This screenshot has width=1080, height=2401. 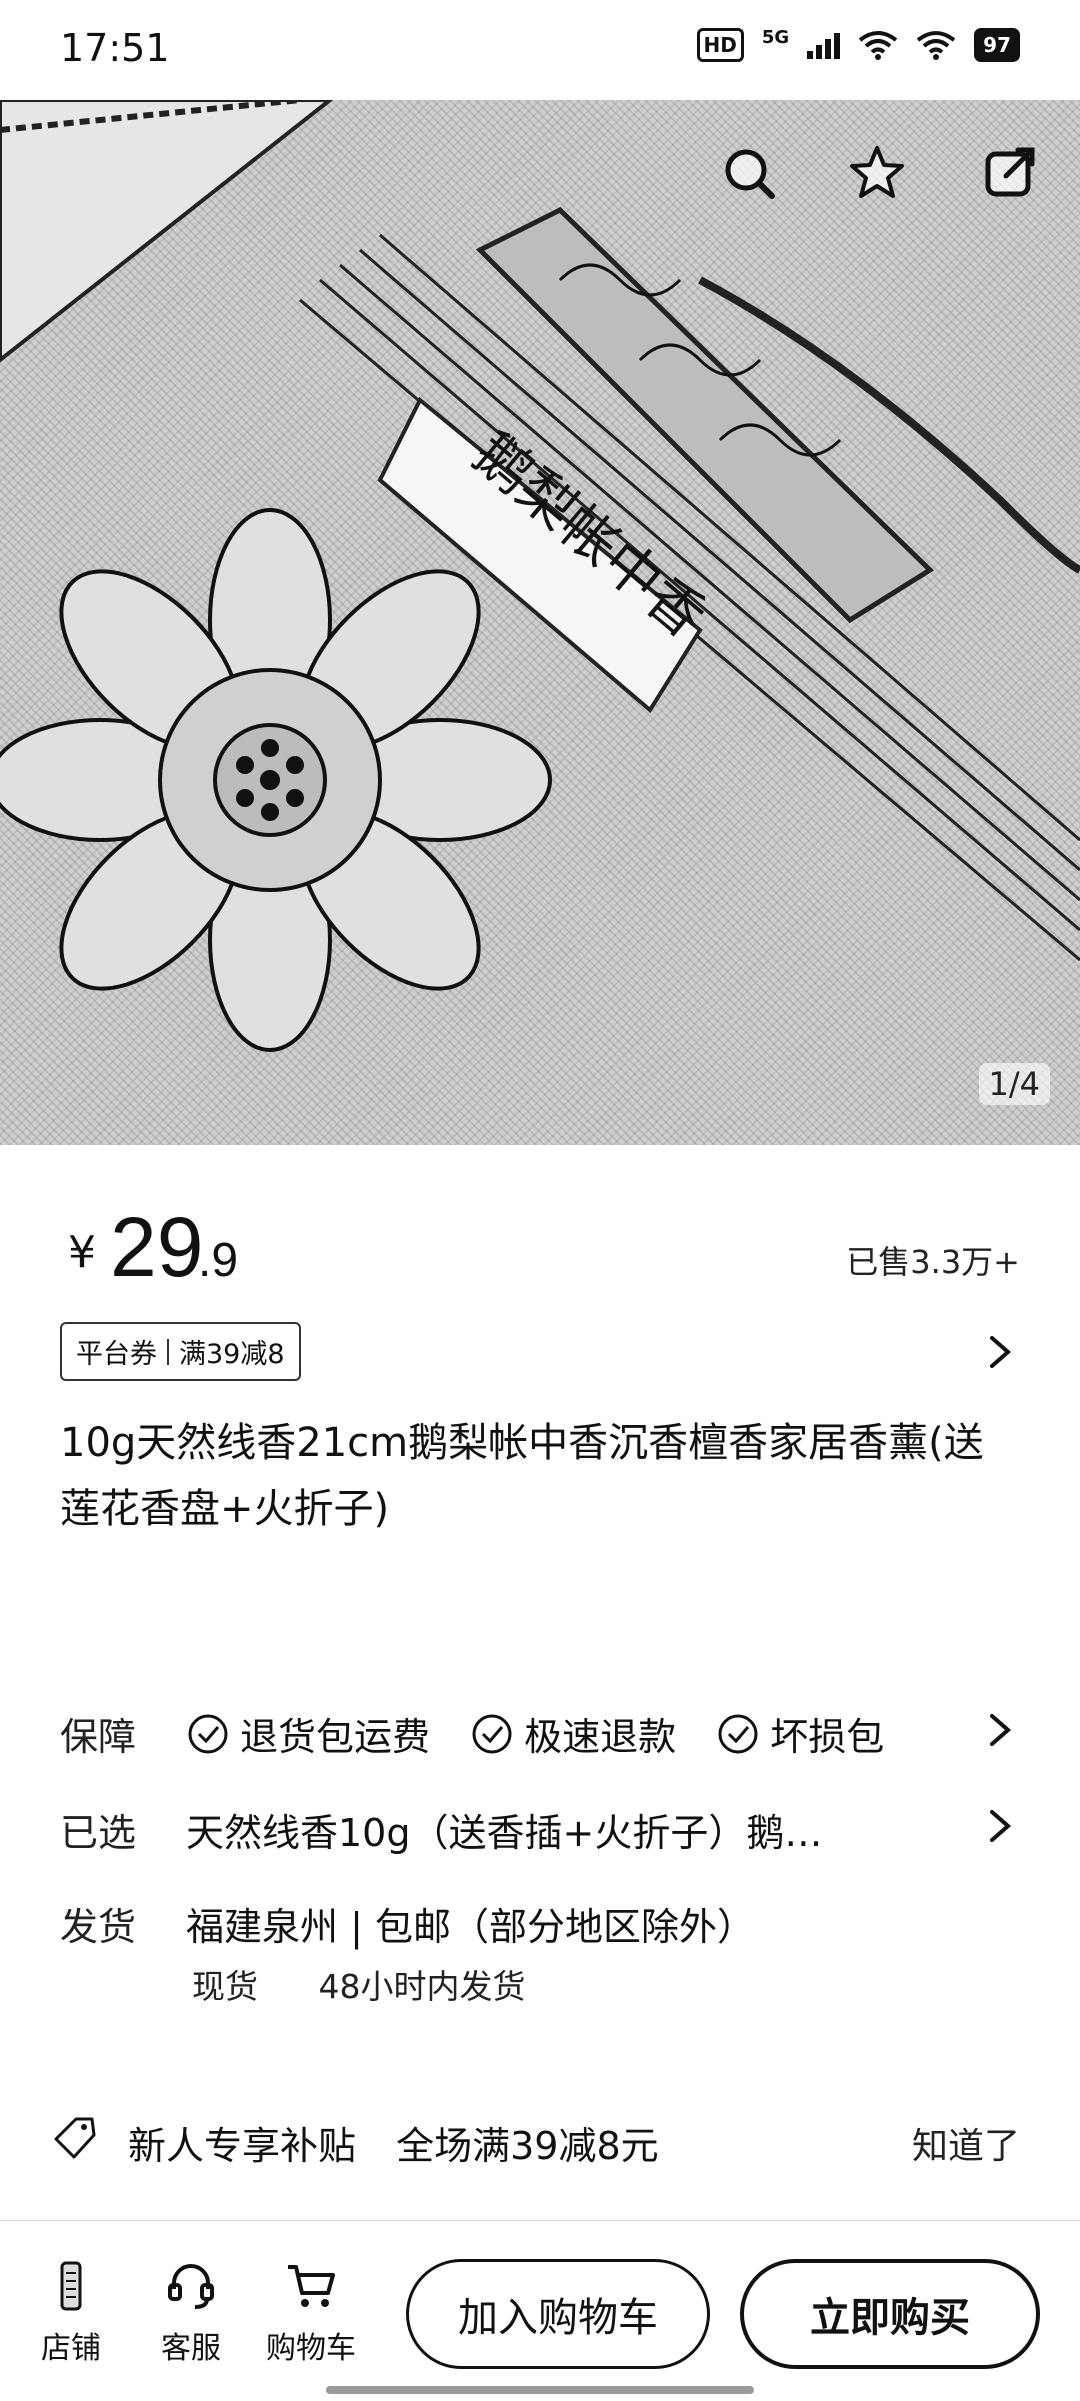 What do you see at coordinates (827, 1737) in the screenshot?
I see `guarantee-text: 坏损包` at bounding box center [827, 1737].